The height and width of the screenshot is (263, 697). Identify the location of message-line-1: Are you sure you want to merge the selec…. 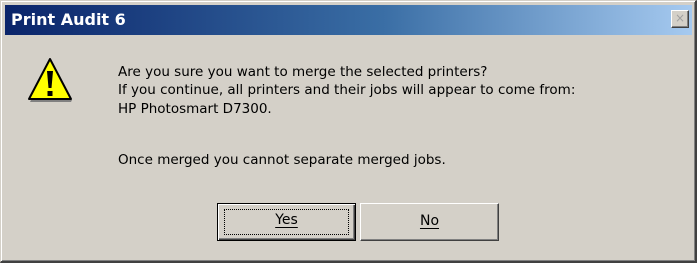
(303, 72).